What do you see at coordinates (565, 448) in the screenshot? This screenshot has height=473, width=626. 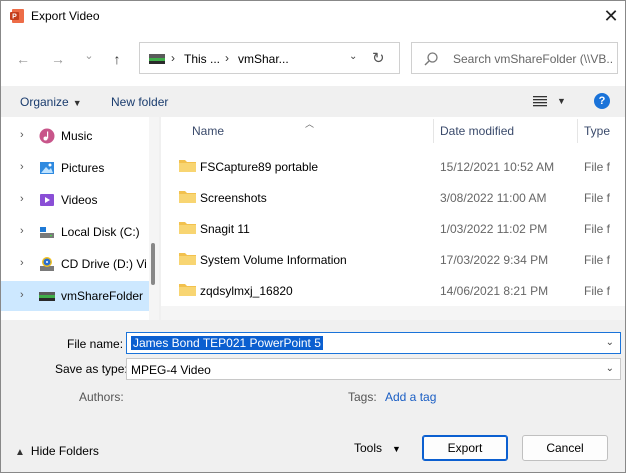 I see `cancel-button: Cancel` at bounding box center [565, 448].